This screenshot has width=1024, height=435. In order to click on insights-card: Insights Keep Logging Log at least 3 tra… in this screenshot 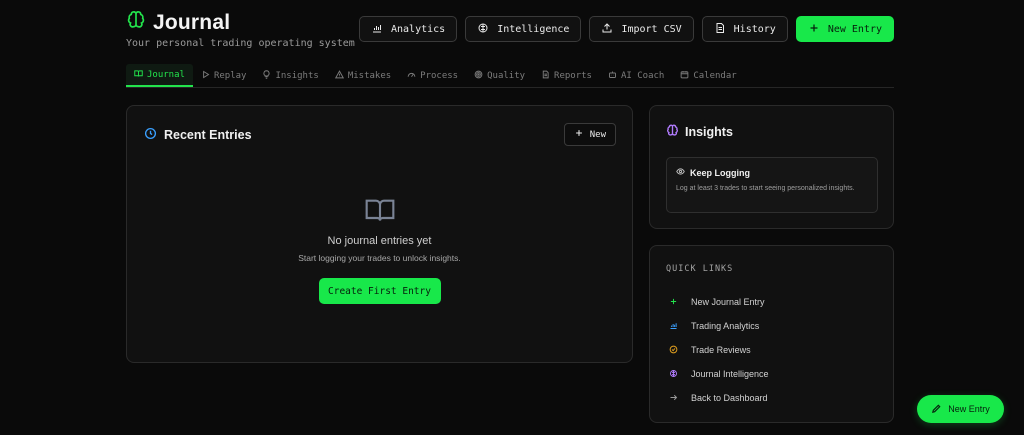, I will do `click(771, 167)`.